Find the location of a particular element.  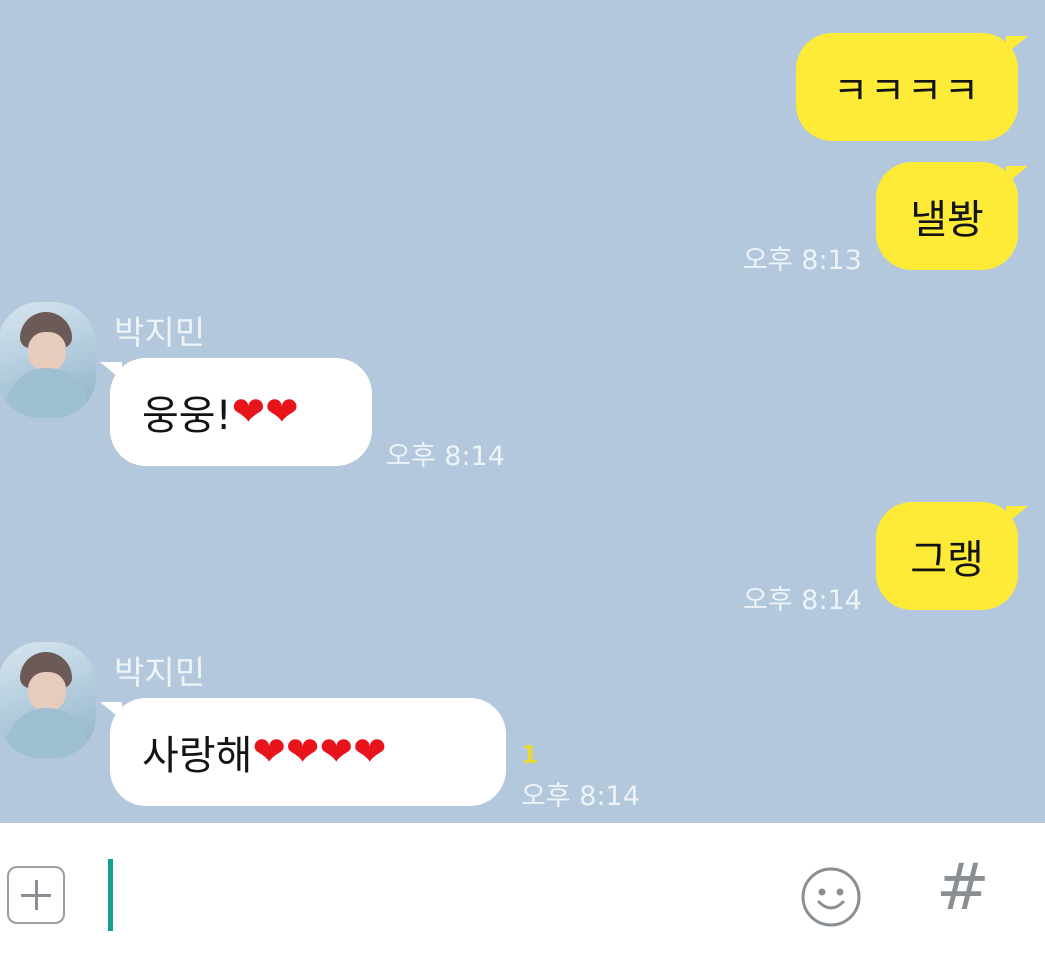

message-text: 낼봥 is located at coordinates (947, 220).